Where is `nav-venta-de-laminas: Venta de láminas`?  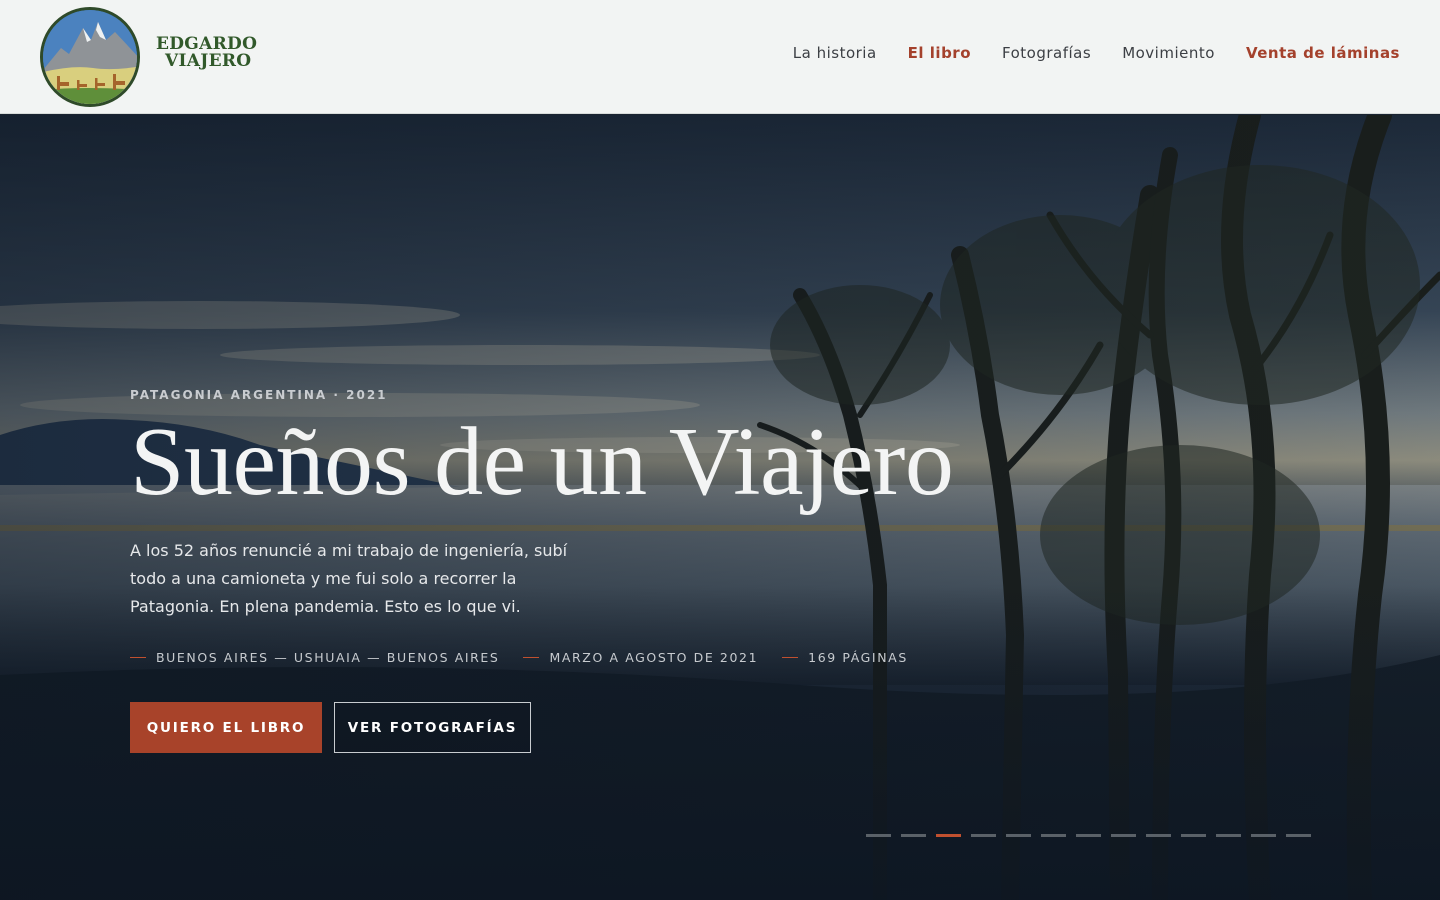 nav-venta-de-laminas: Venta de láminas is located at coordinates (1323, 53).